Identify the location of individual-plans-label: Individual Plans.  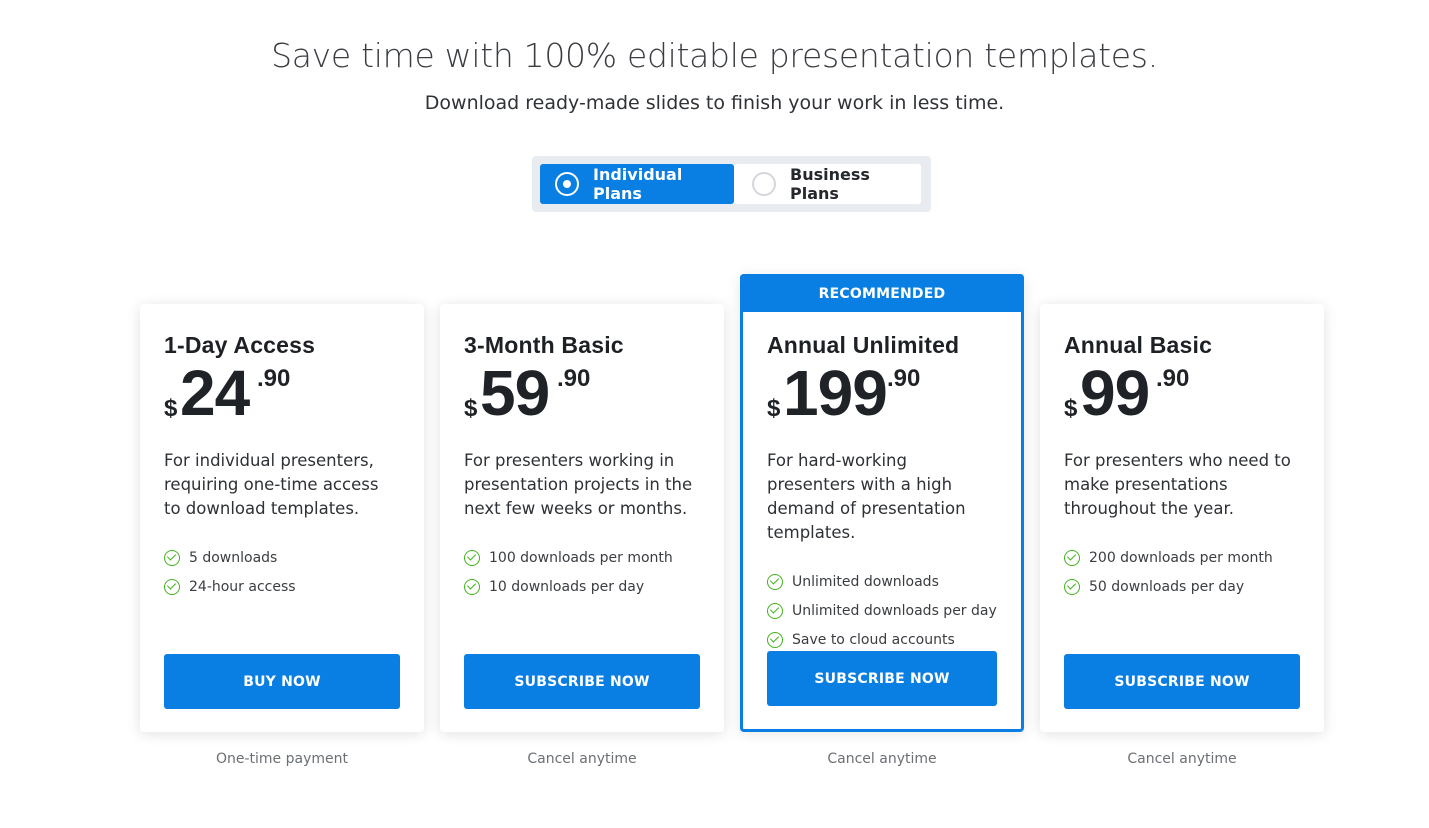
(638, 184).